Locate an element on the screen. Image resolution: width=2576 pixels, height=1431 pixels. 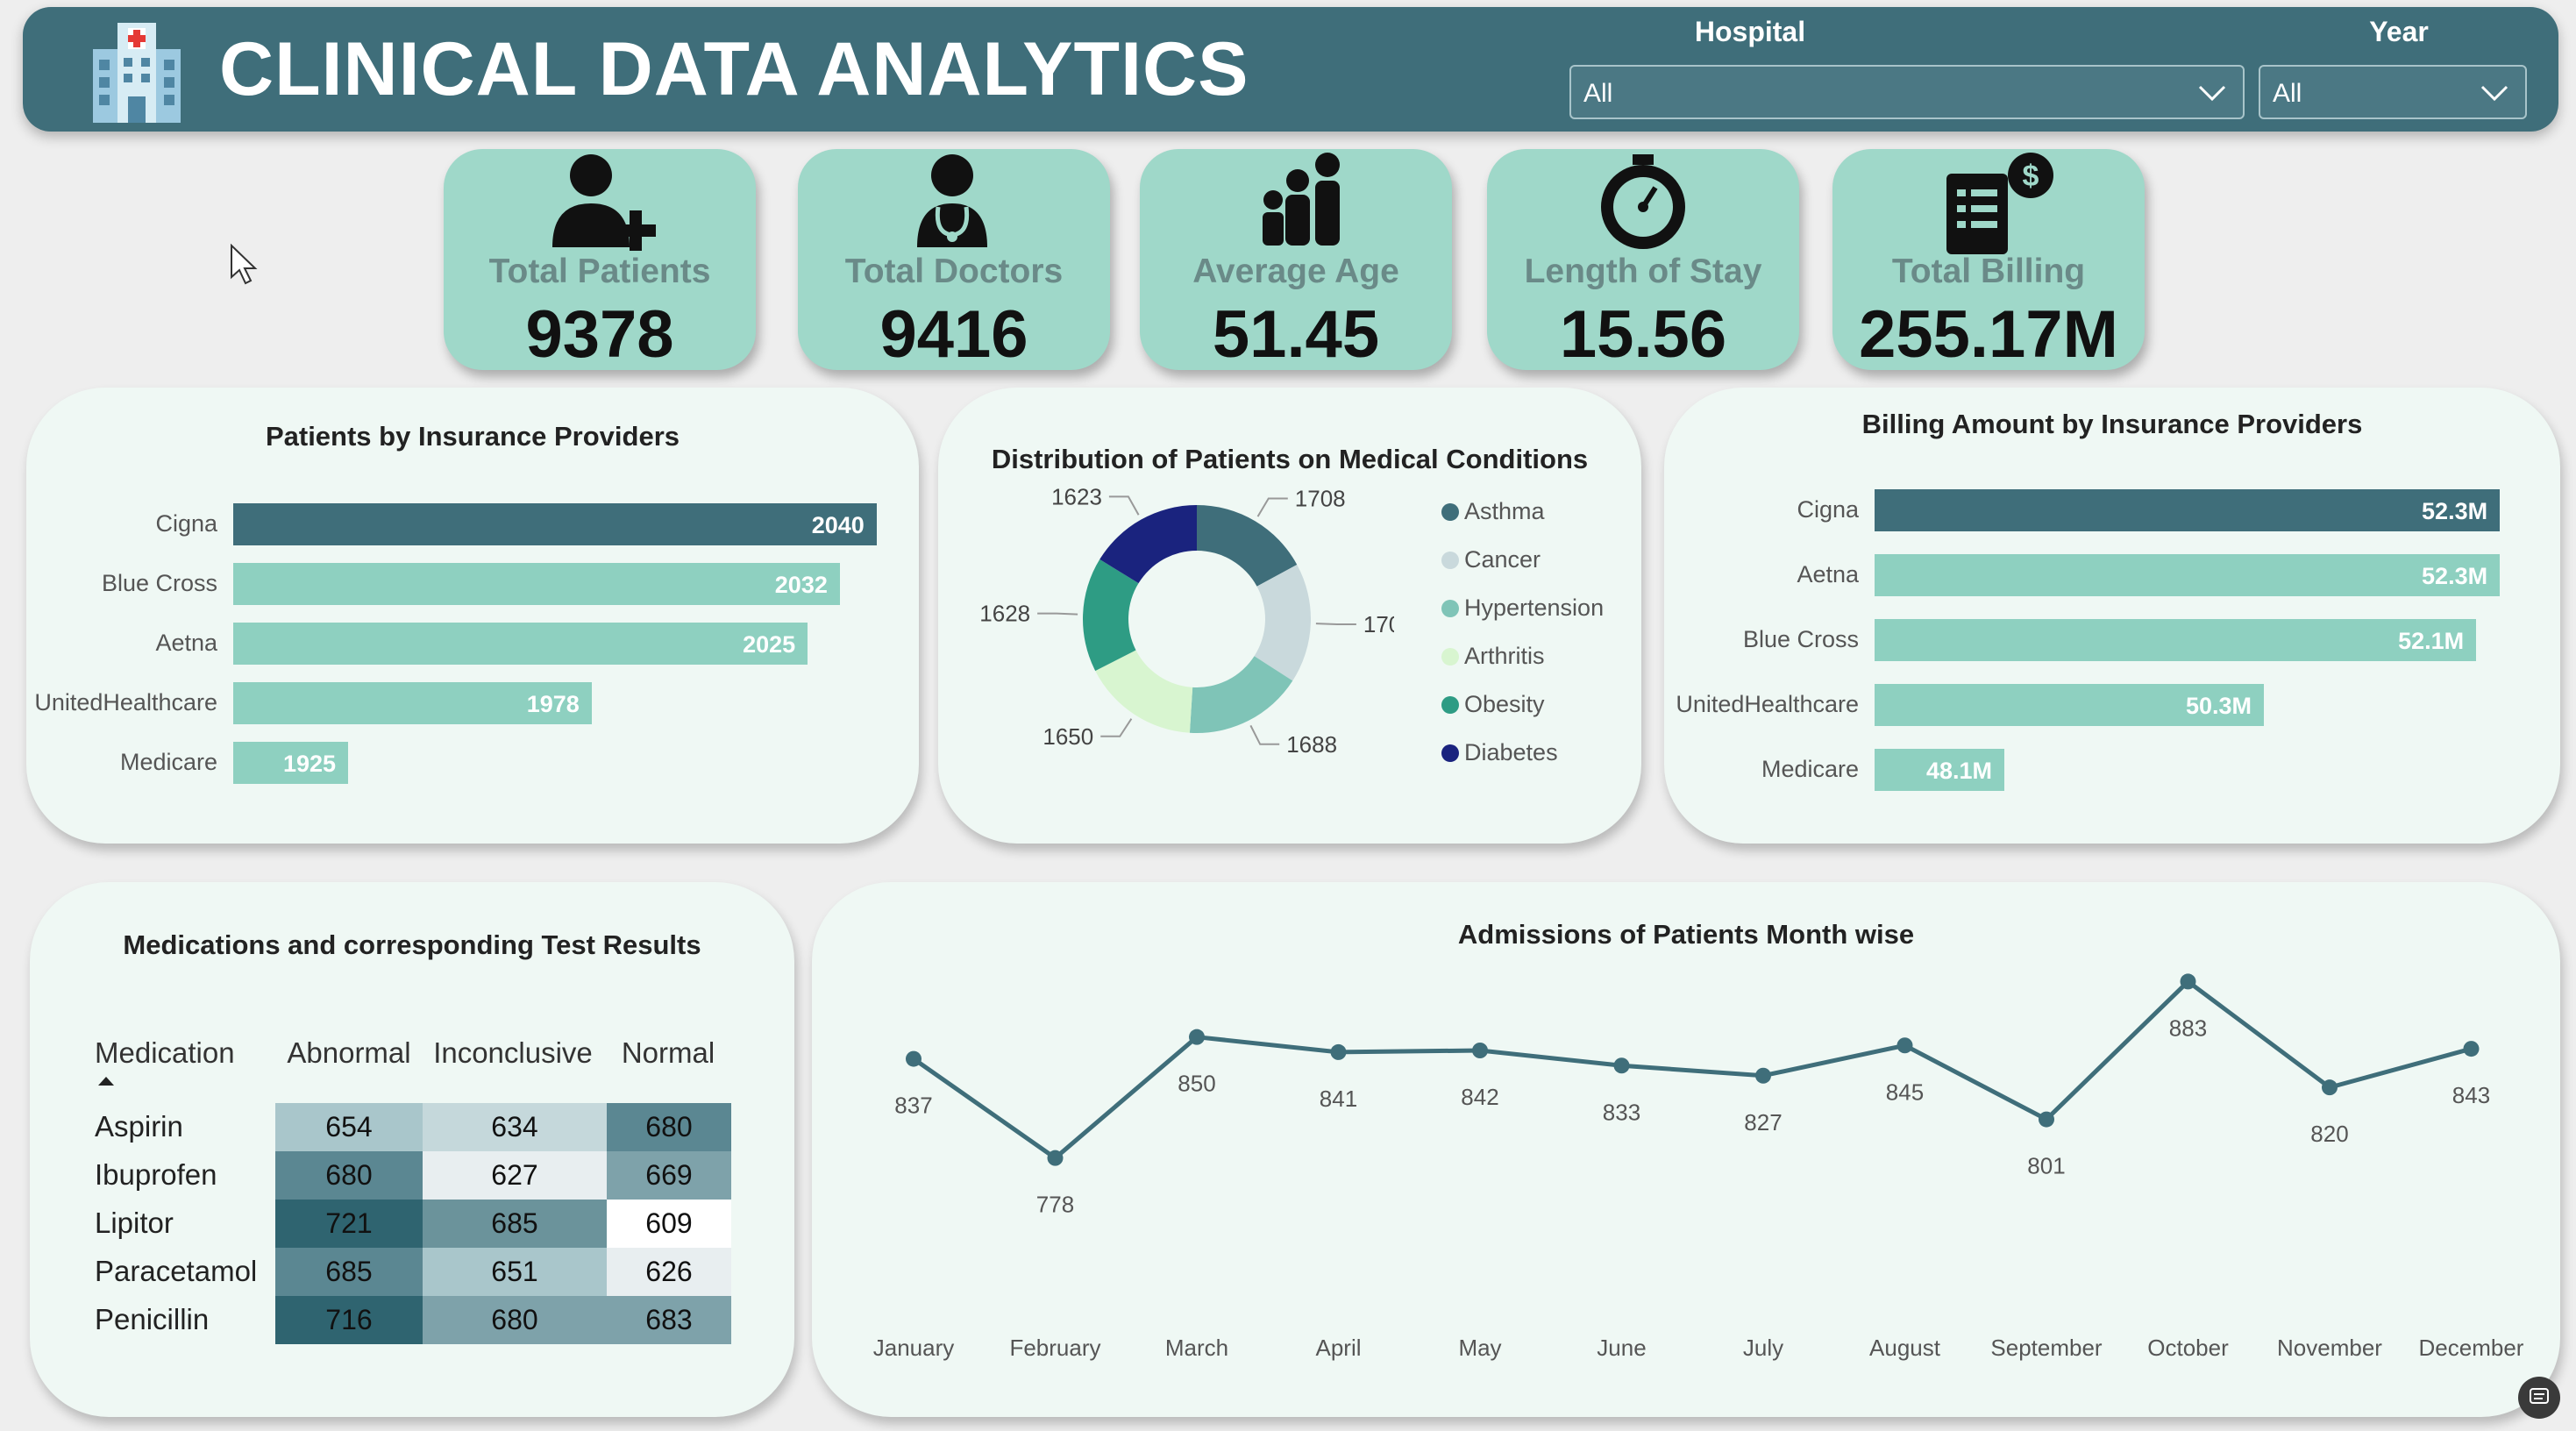
series-line is located at coordinates (1692, 1070).